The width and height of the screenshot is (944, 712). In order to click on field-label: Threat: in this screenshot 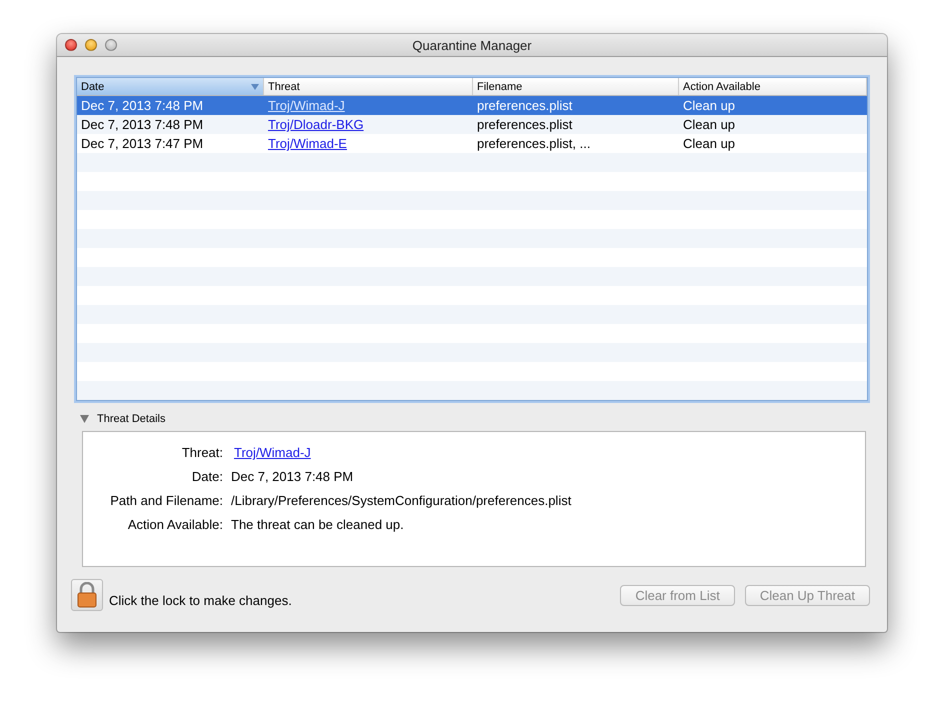, I will do `click(201, 453)`.